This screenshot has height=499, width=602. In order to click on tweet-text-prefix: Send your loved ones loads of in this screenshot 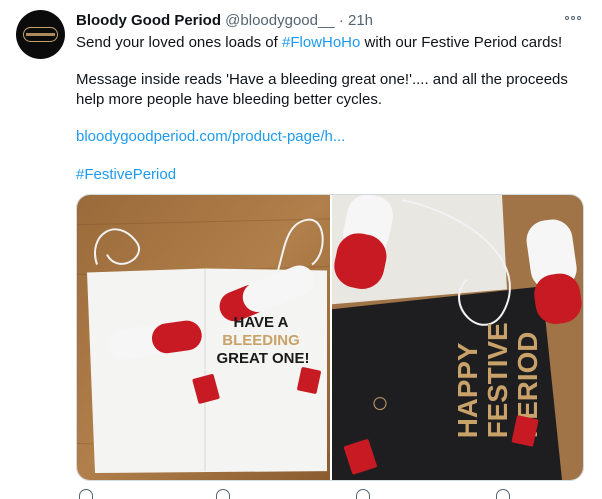, I will do `click(179, 42)`.